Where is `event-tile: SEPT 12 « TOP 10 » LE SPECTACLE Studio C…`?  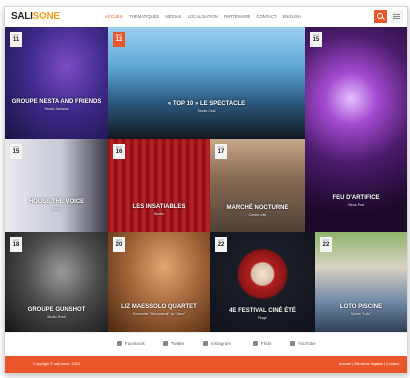 event-tile: SEPT 12 « TOP 10 » LE SPECTACLE Studio C… is located at coordinates (206, 83).